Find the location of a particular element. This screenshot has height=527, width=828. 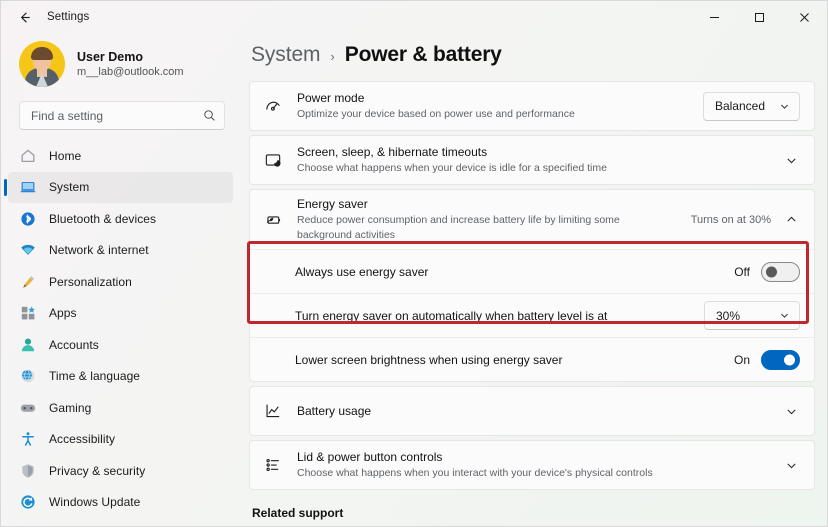

maximize-button is located at coordinates (759, 17).